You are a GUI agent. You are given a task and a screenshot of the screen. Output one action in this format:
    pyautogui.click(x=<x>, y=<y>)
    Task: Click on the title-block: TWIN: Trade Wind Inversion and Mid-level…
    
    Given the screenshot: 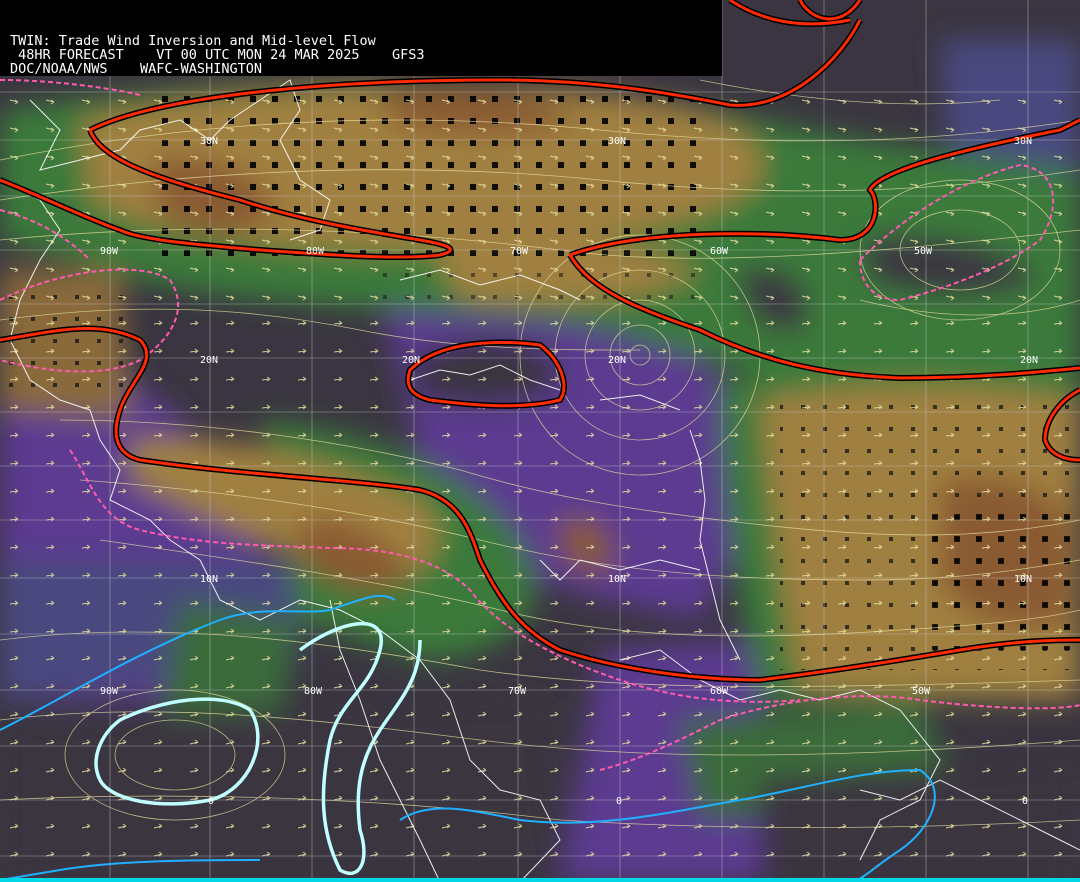 What is the action you would take?
    pyautogui.click(x=361, y=38)
    